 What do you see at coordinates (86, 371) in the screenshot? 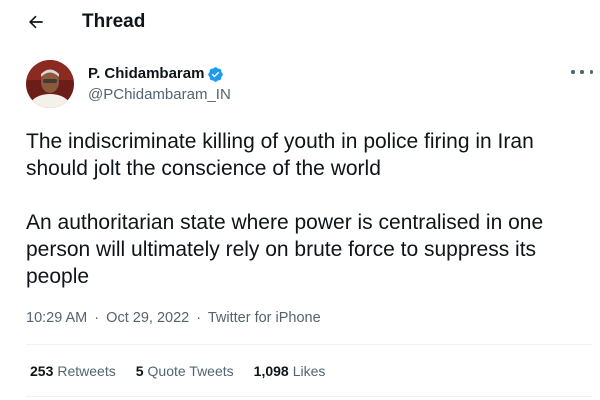
I see `retweets-label: Retweets` at bounding box center [86, 371].